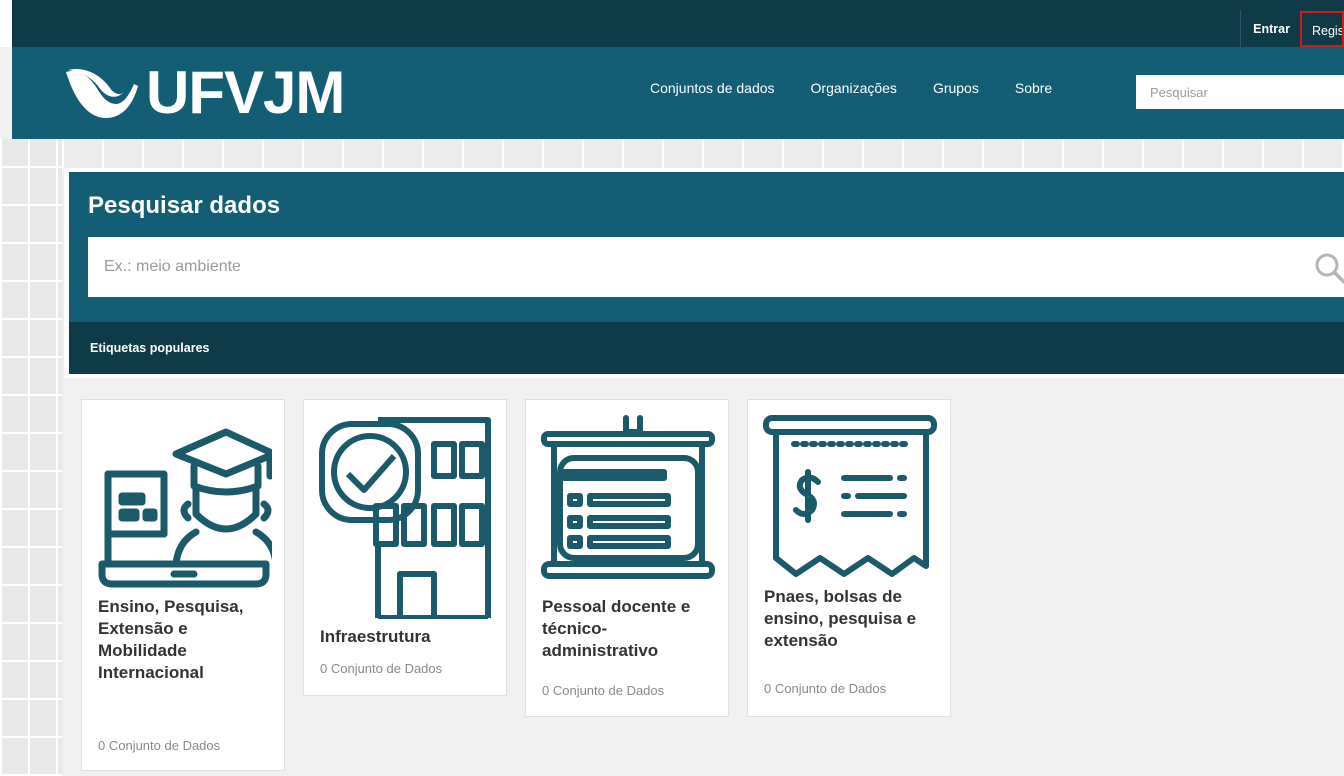  I want to click on nav-organizations: Organizações, so click(854, 88).